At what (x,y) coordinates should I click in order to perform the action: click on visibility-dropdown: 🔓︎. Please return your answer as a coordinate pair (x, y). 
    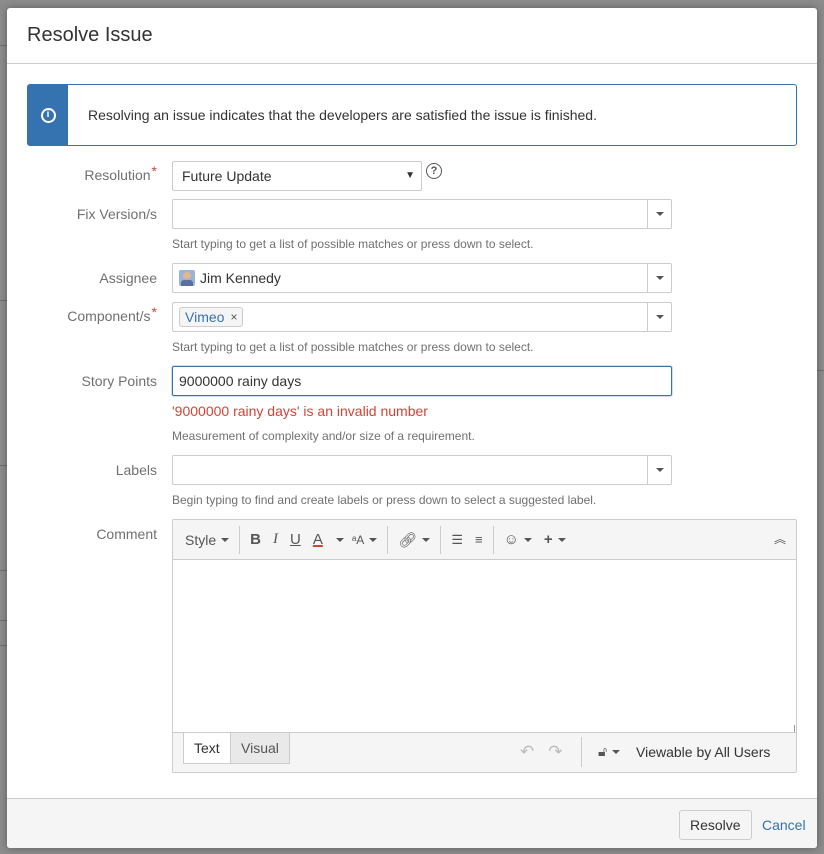
    Looking at the image, I should click on (609, 751).